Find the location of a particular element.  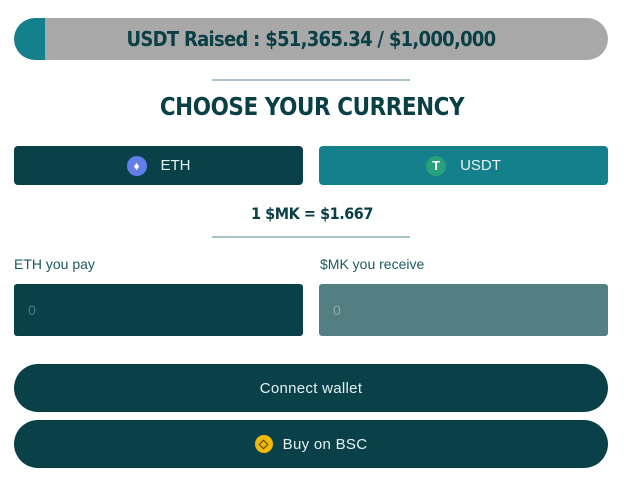

divider-bottom is located at coordinates (311, 237).